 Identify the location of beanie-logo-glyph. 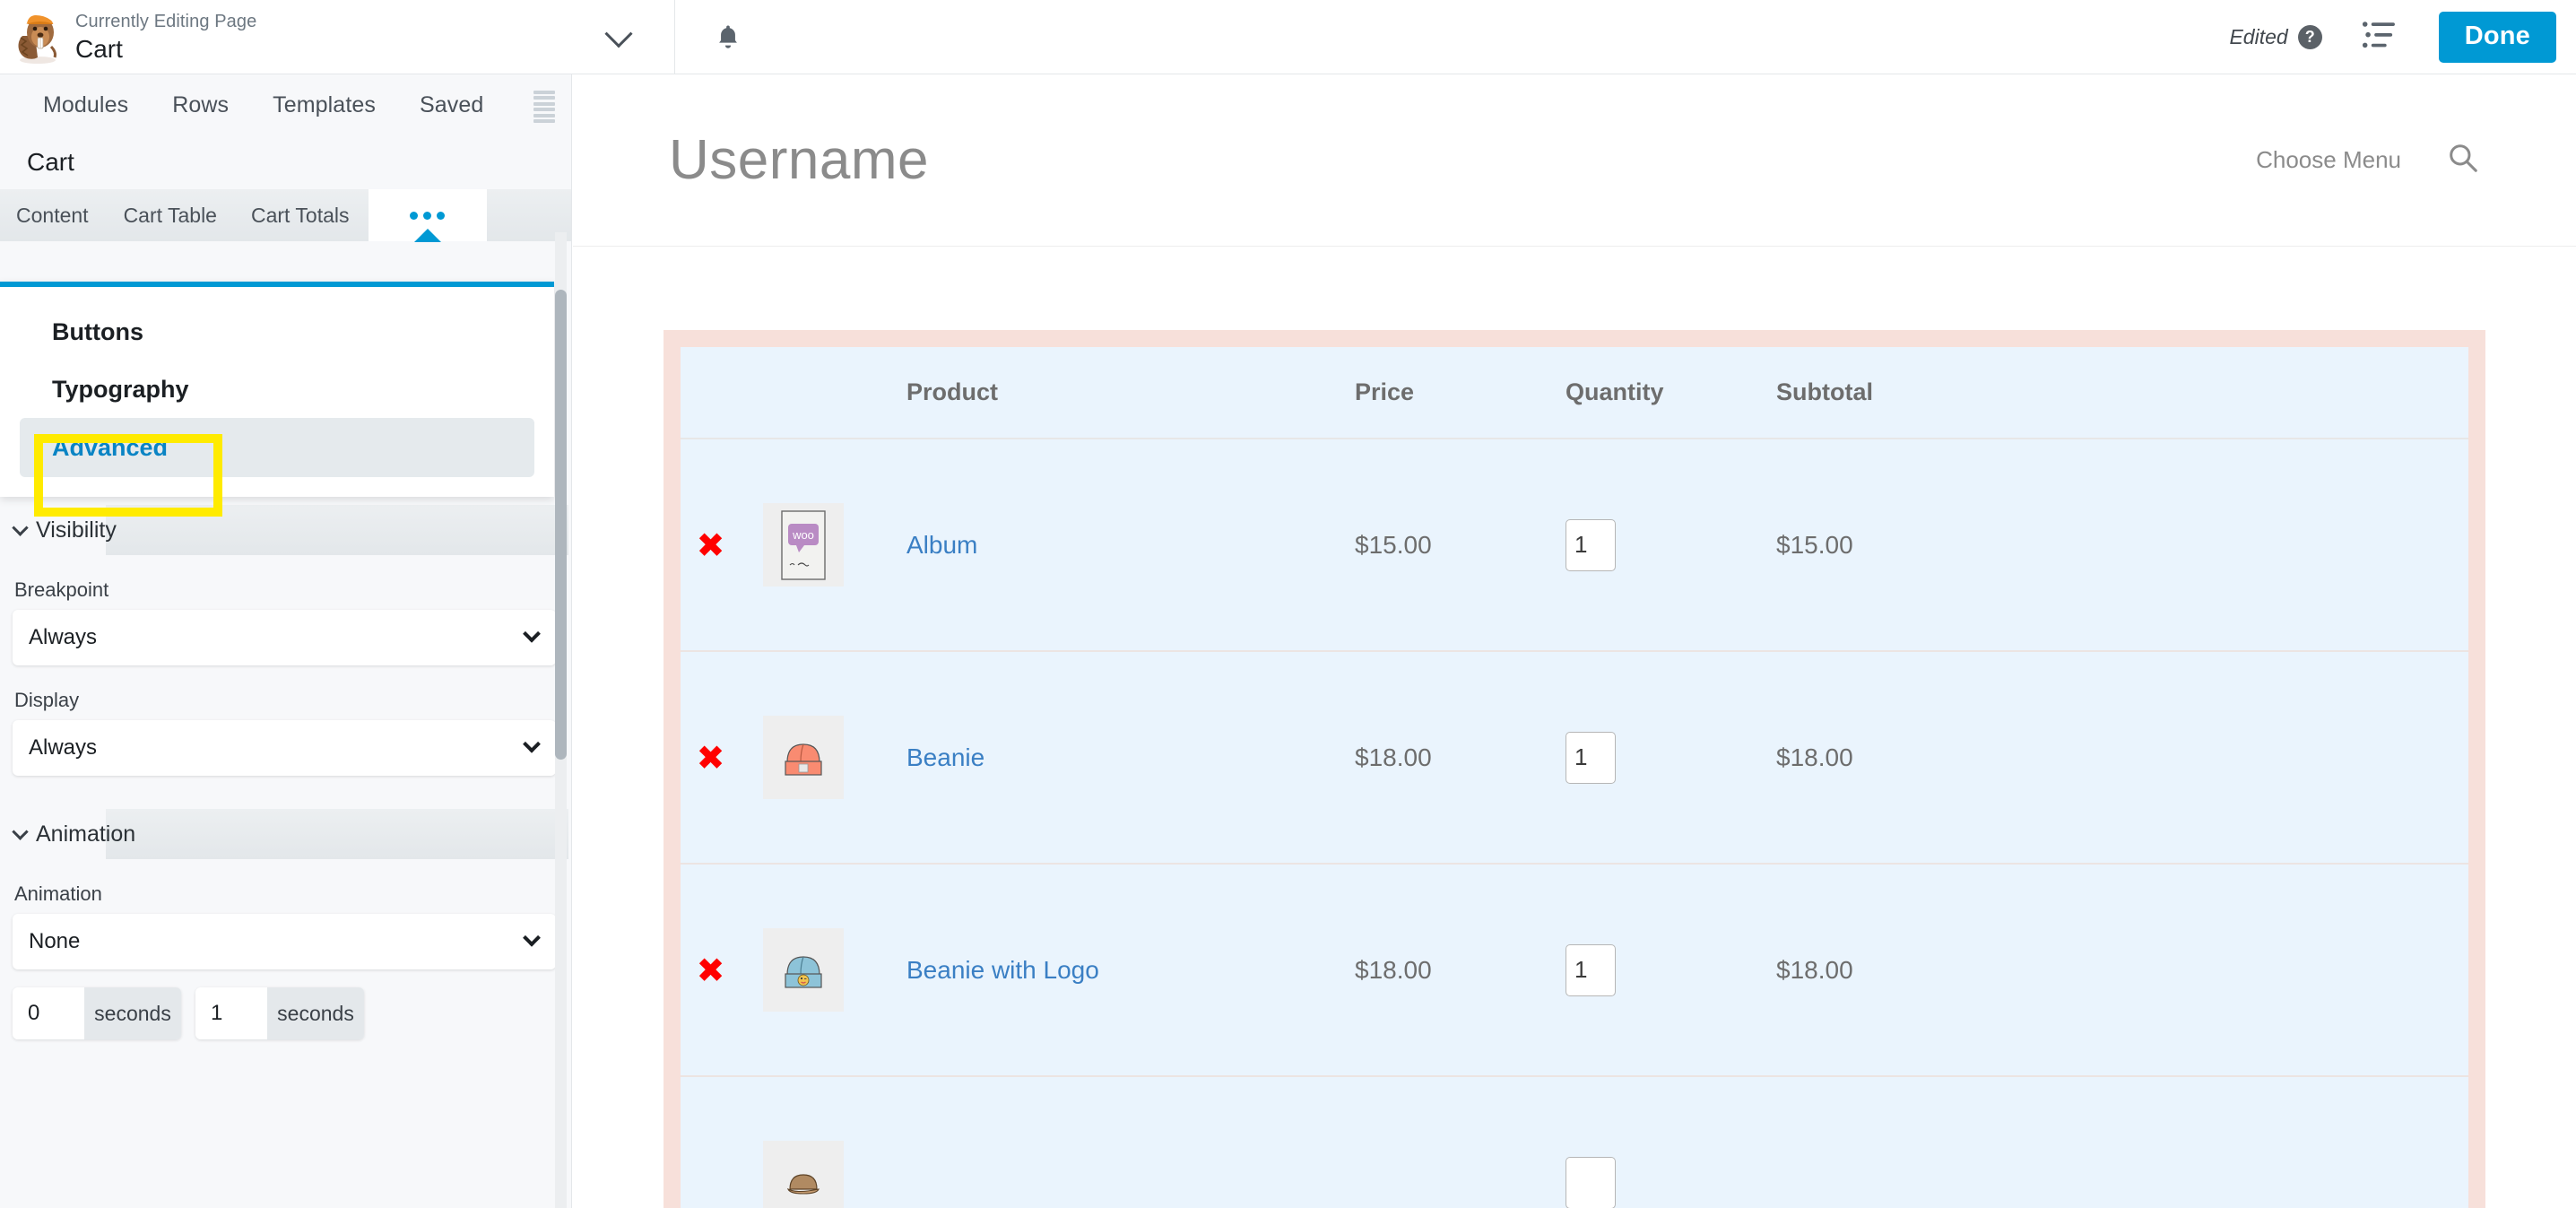
(803, 971).